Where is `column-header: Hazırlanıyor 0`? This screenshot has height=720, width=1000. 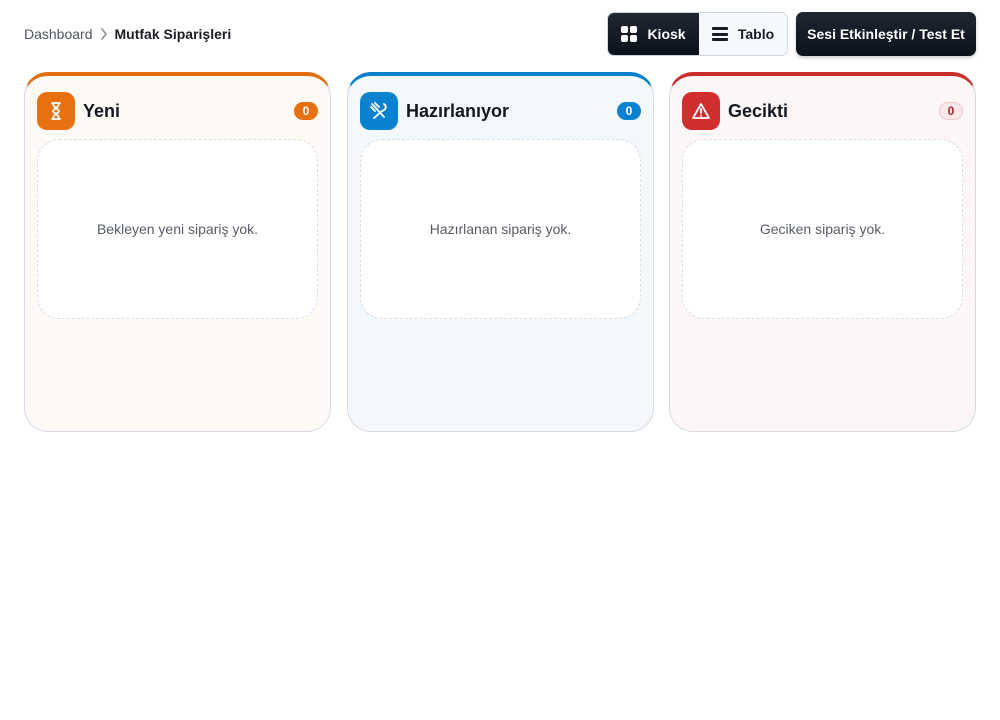 column-header: Hazırlanıyor 0 is located at coordinates (500, 111).